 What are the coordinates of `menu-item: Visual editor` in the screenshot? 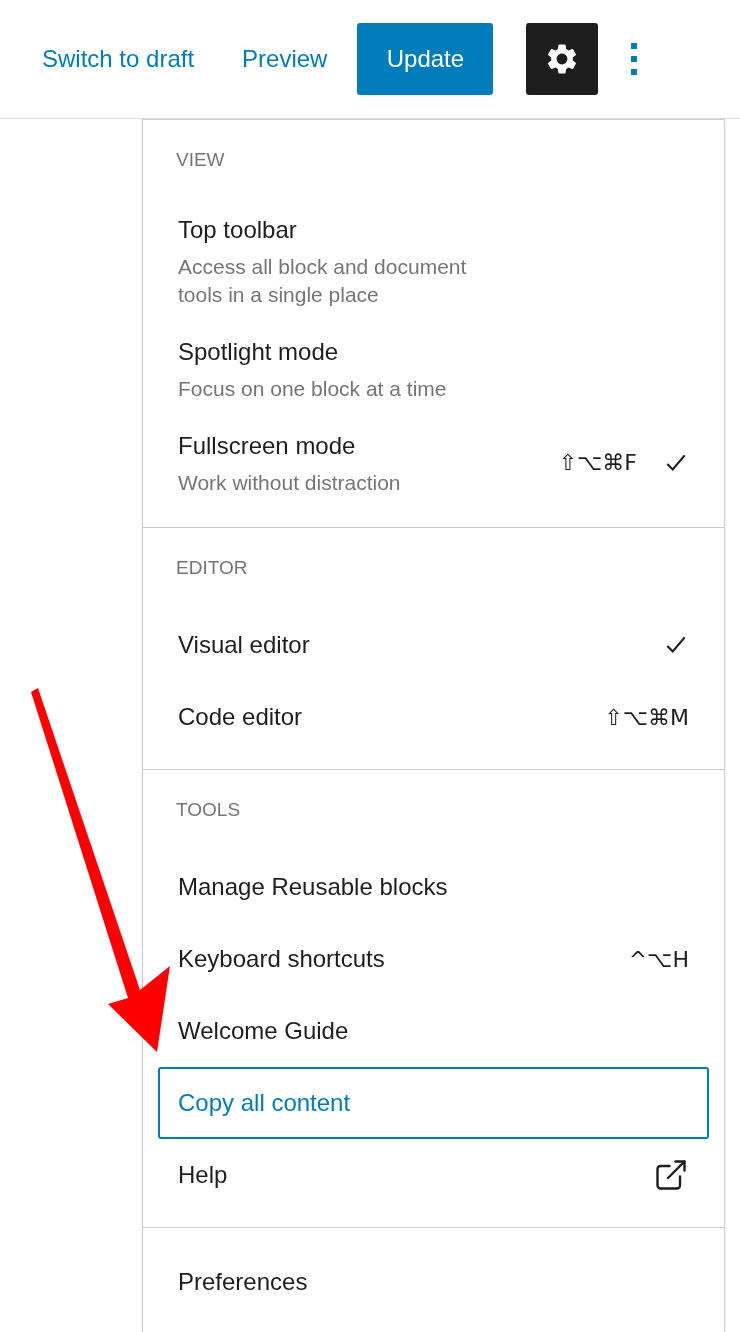 It's located at (433, 645).